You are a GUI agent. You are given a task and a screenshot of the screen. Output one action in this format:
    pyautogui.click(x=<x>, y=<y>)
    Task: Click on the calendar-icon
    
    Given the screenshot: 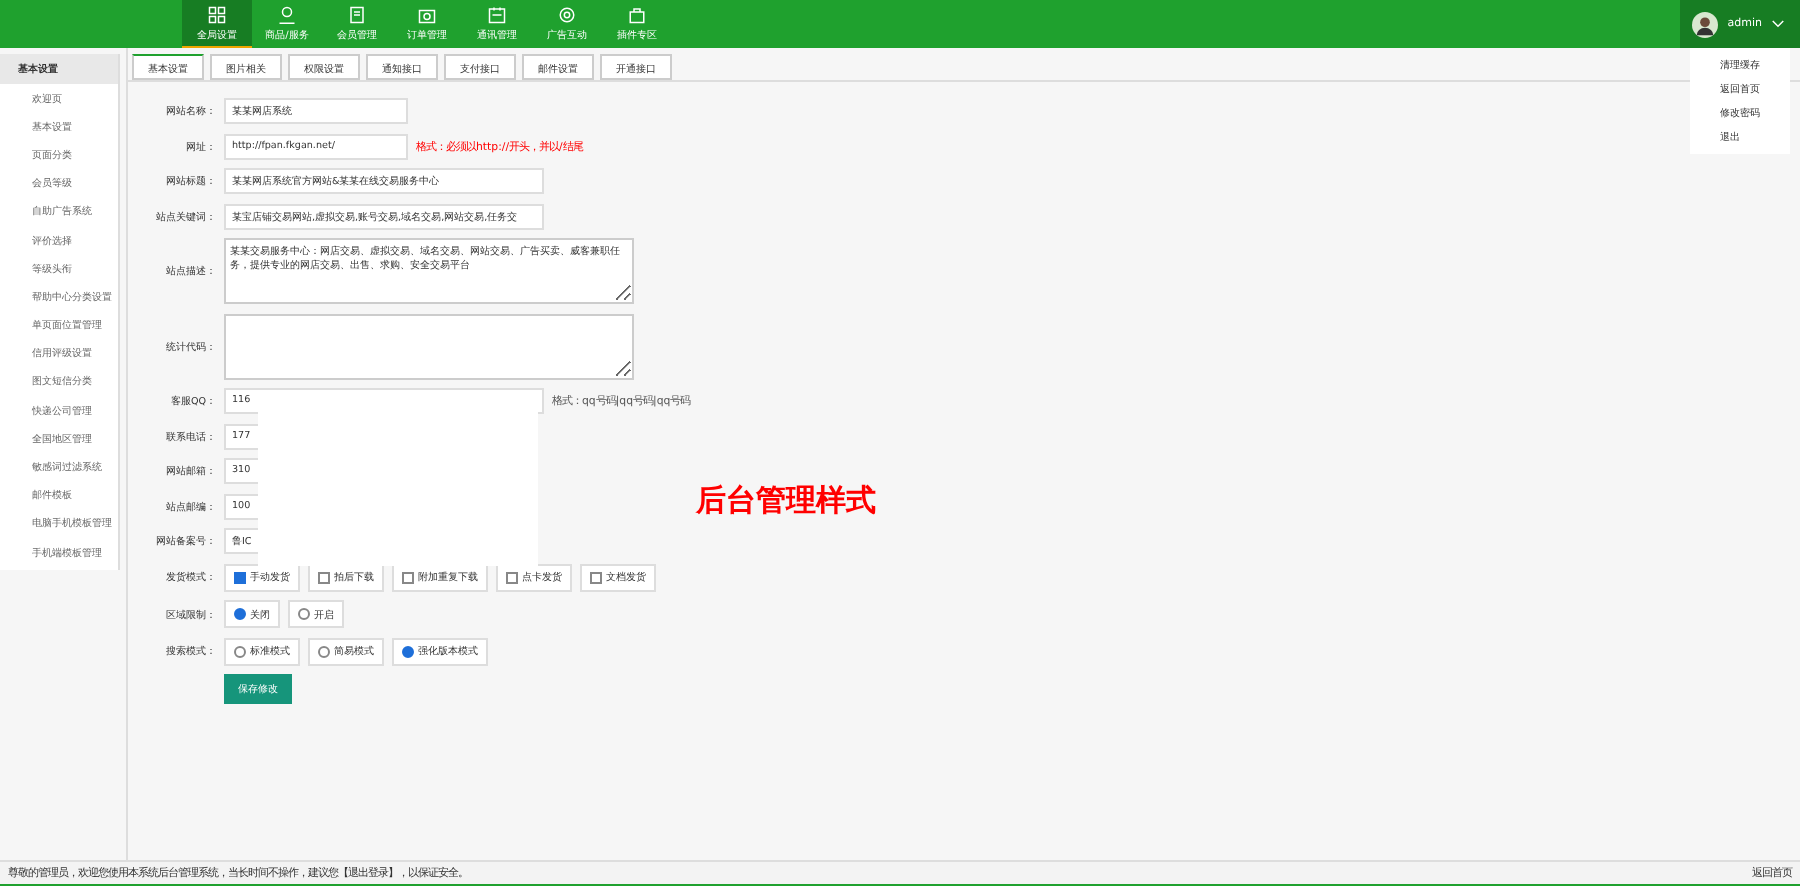 What is the action you would take?
    pyautogui.click(x=497, y=15)
    